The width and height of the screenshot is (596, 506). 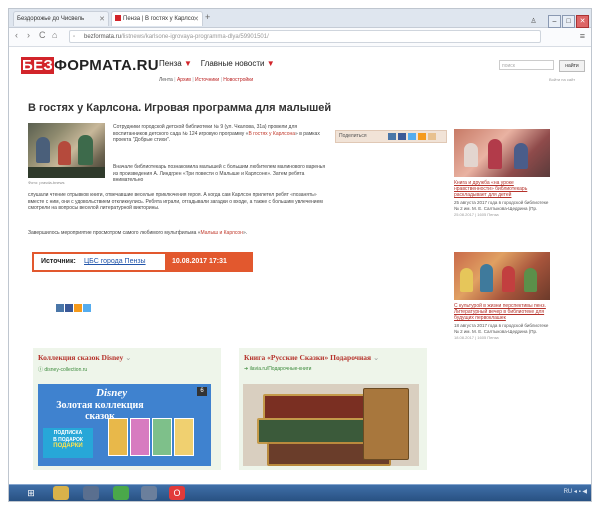 I want to click on maximize-button: □, so click(x=568, y=21).